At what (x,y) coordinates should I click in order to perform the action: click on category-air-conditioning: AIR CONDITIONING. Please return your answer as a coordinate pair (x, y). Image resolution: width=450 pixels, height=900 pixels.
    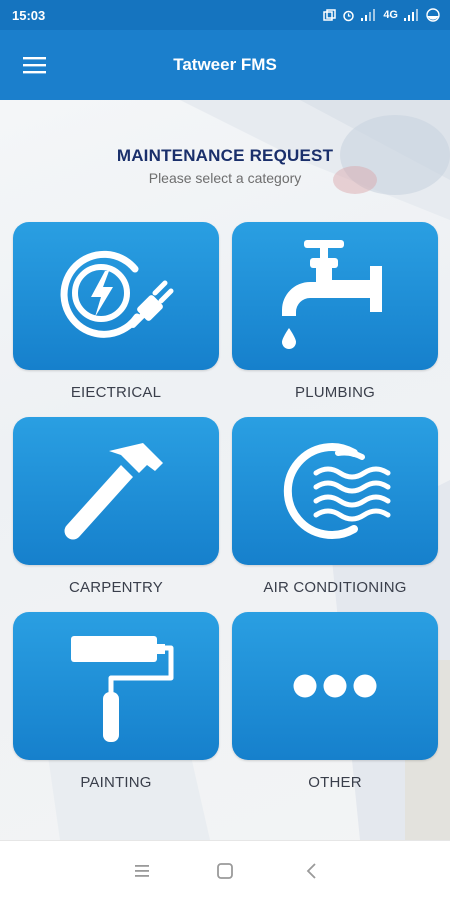
    Looking at the image, I should click on (335, 506).